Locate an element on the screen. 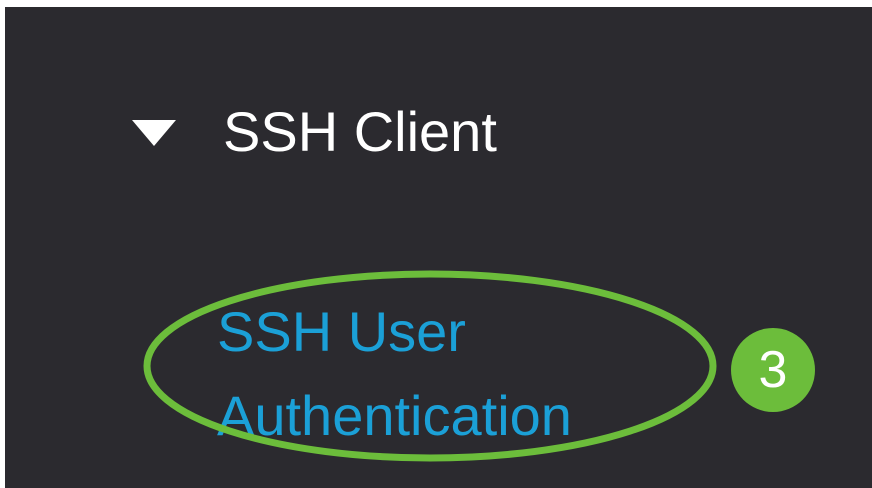  ssh-client-label: SSH Client is located at coordinates (360, 131).